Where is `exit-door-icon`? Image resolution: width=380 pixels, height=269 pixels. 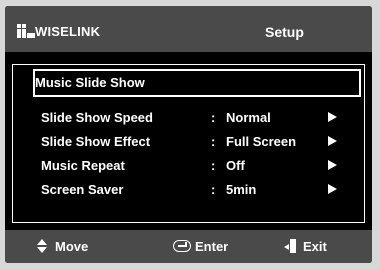 exit-door-icon is located at coordinates (291, 246).